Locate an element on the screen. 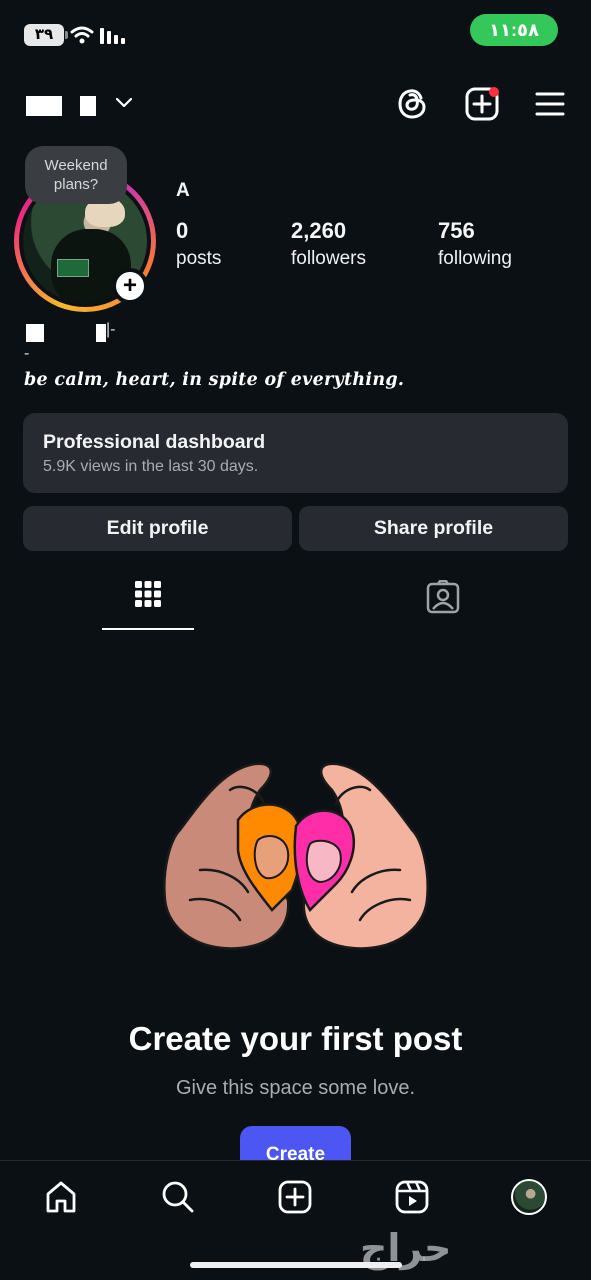 The width and height of the screenshot is (591, 1280). status-time: ١١:٥٨ is located at coordinates (514, 30).